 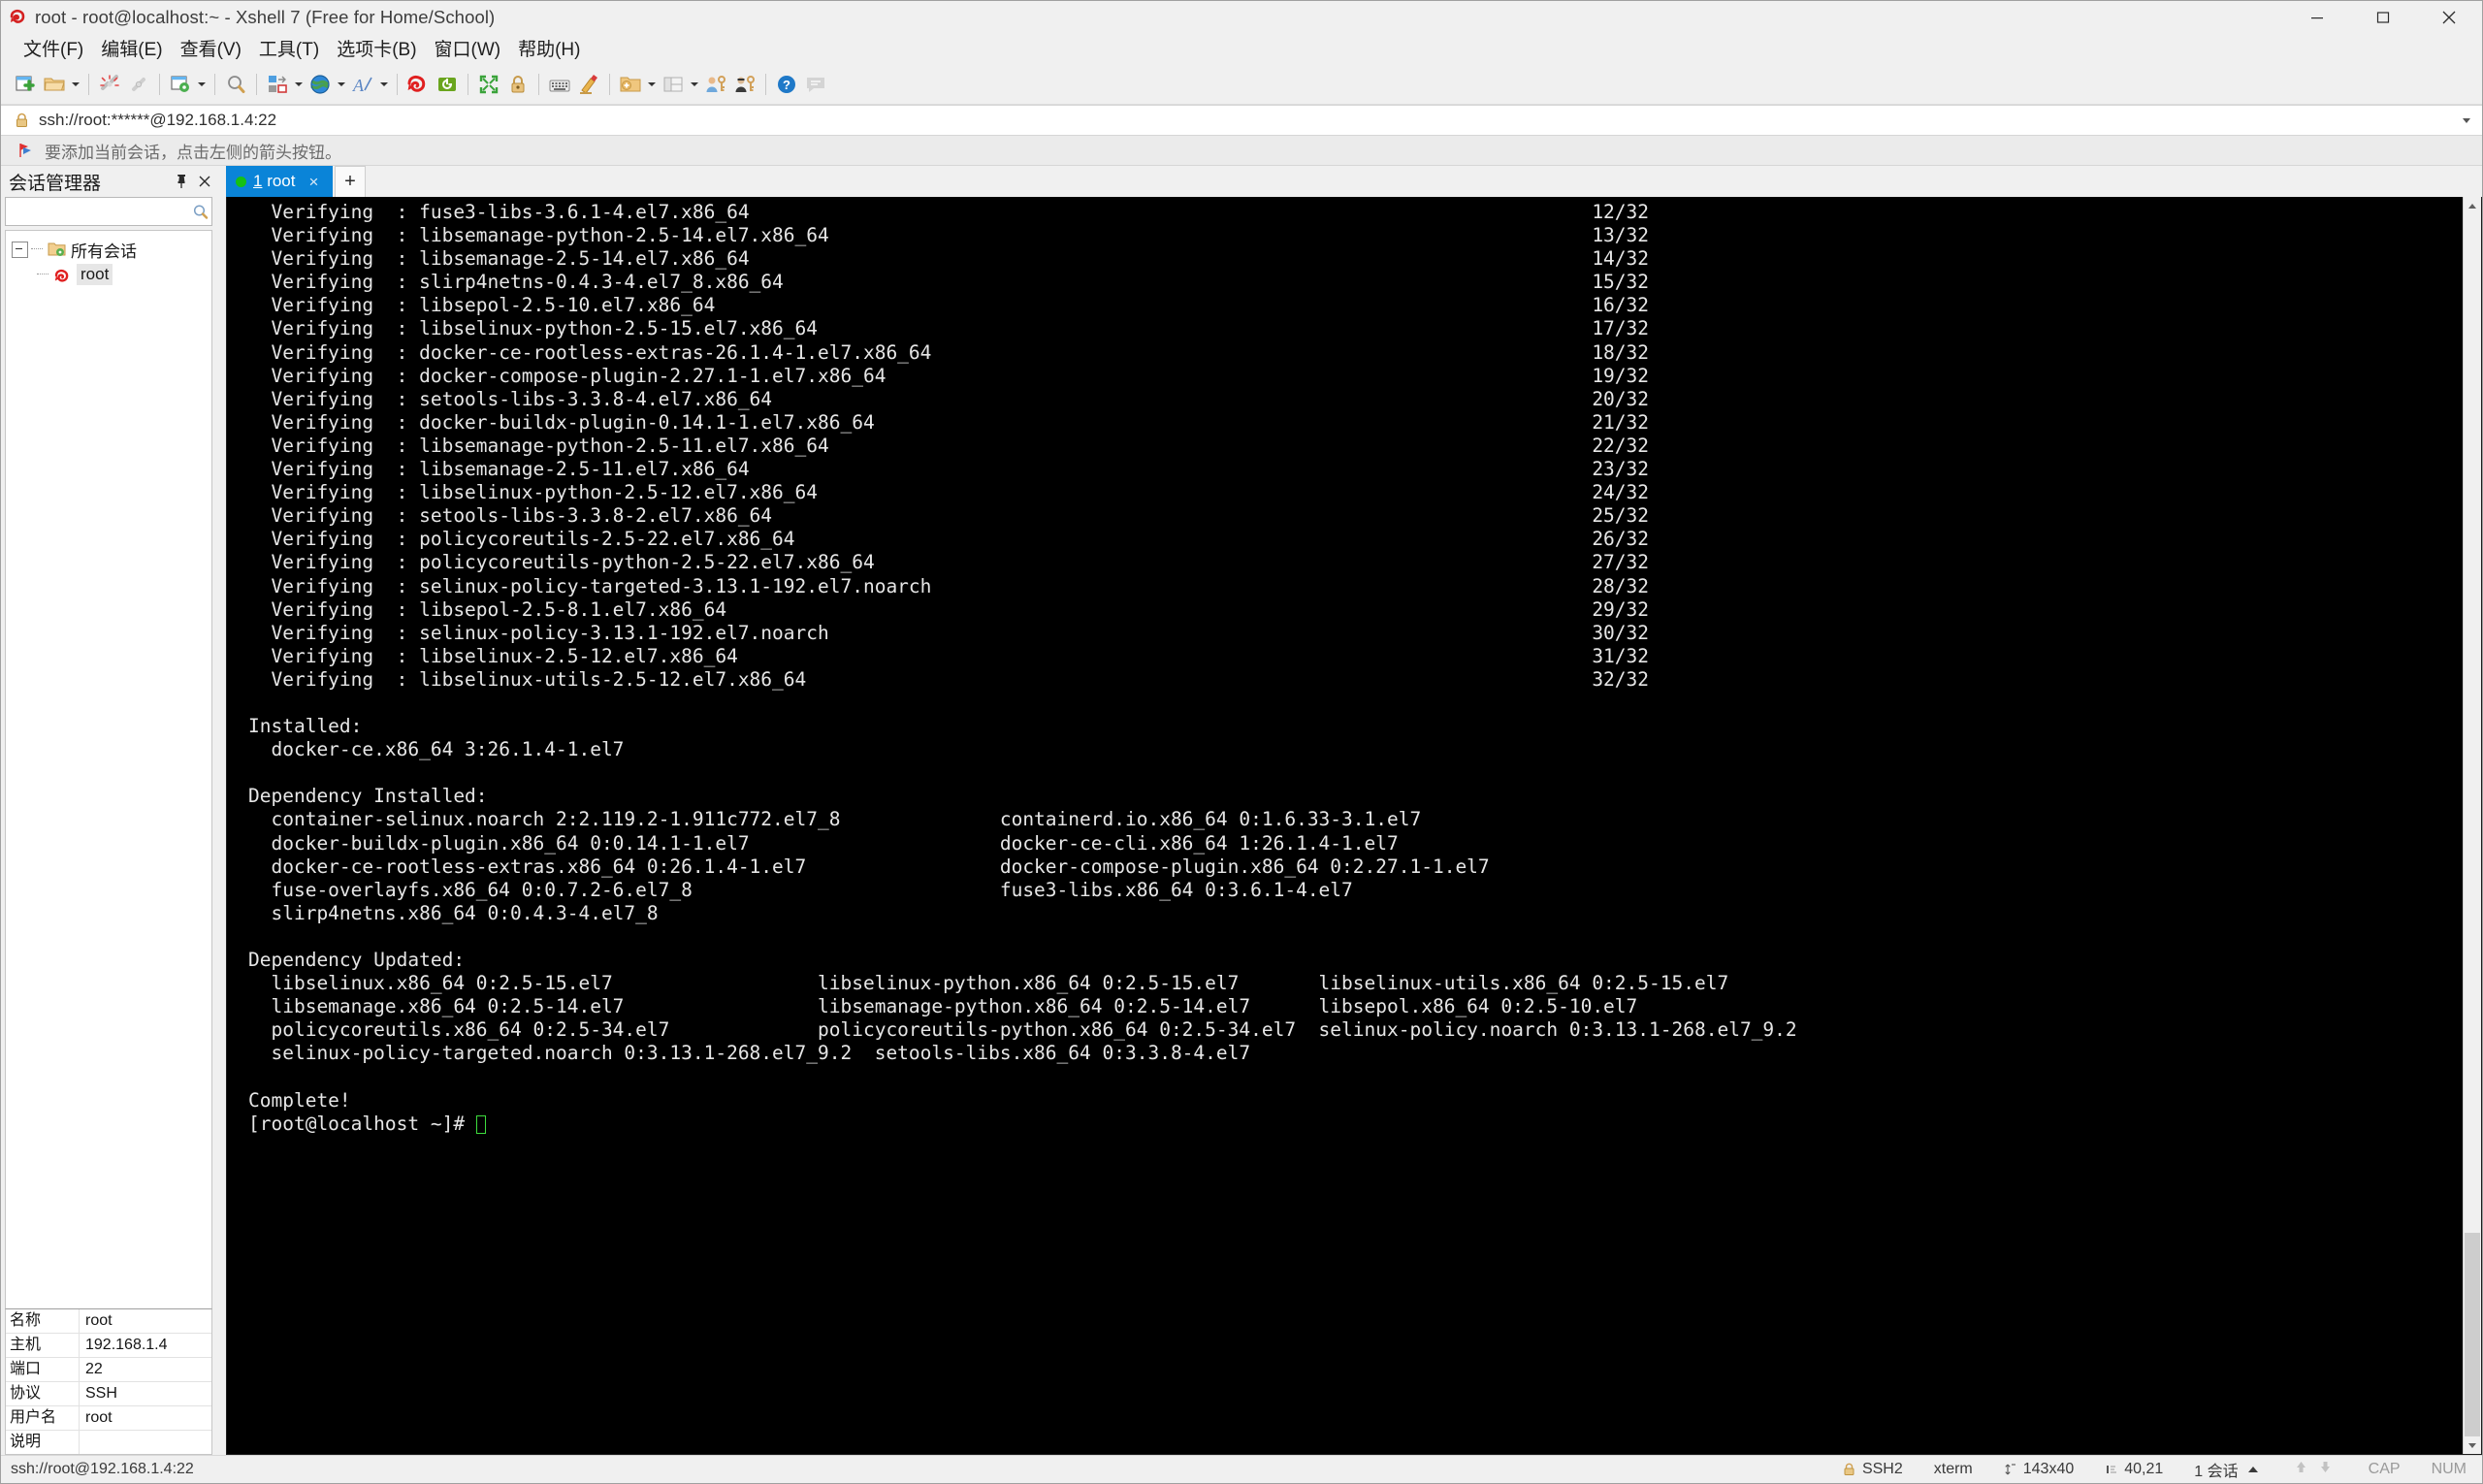 I want to click on tab-status-dot-icon, so click(x=241, y=181).